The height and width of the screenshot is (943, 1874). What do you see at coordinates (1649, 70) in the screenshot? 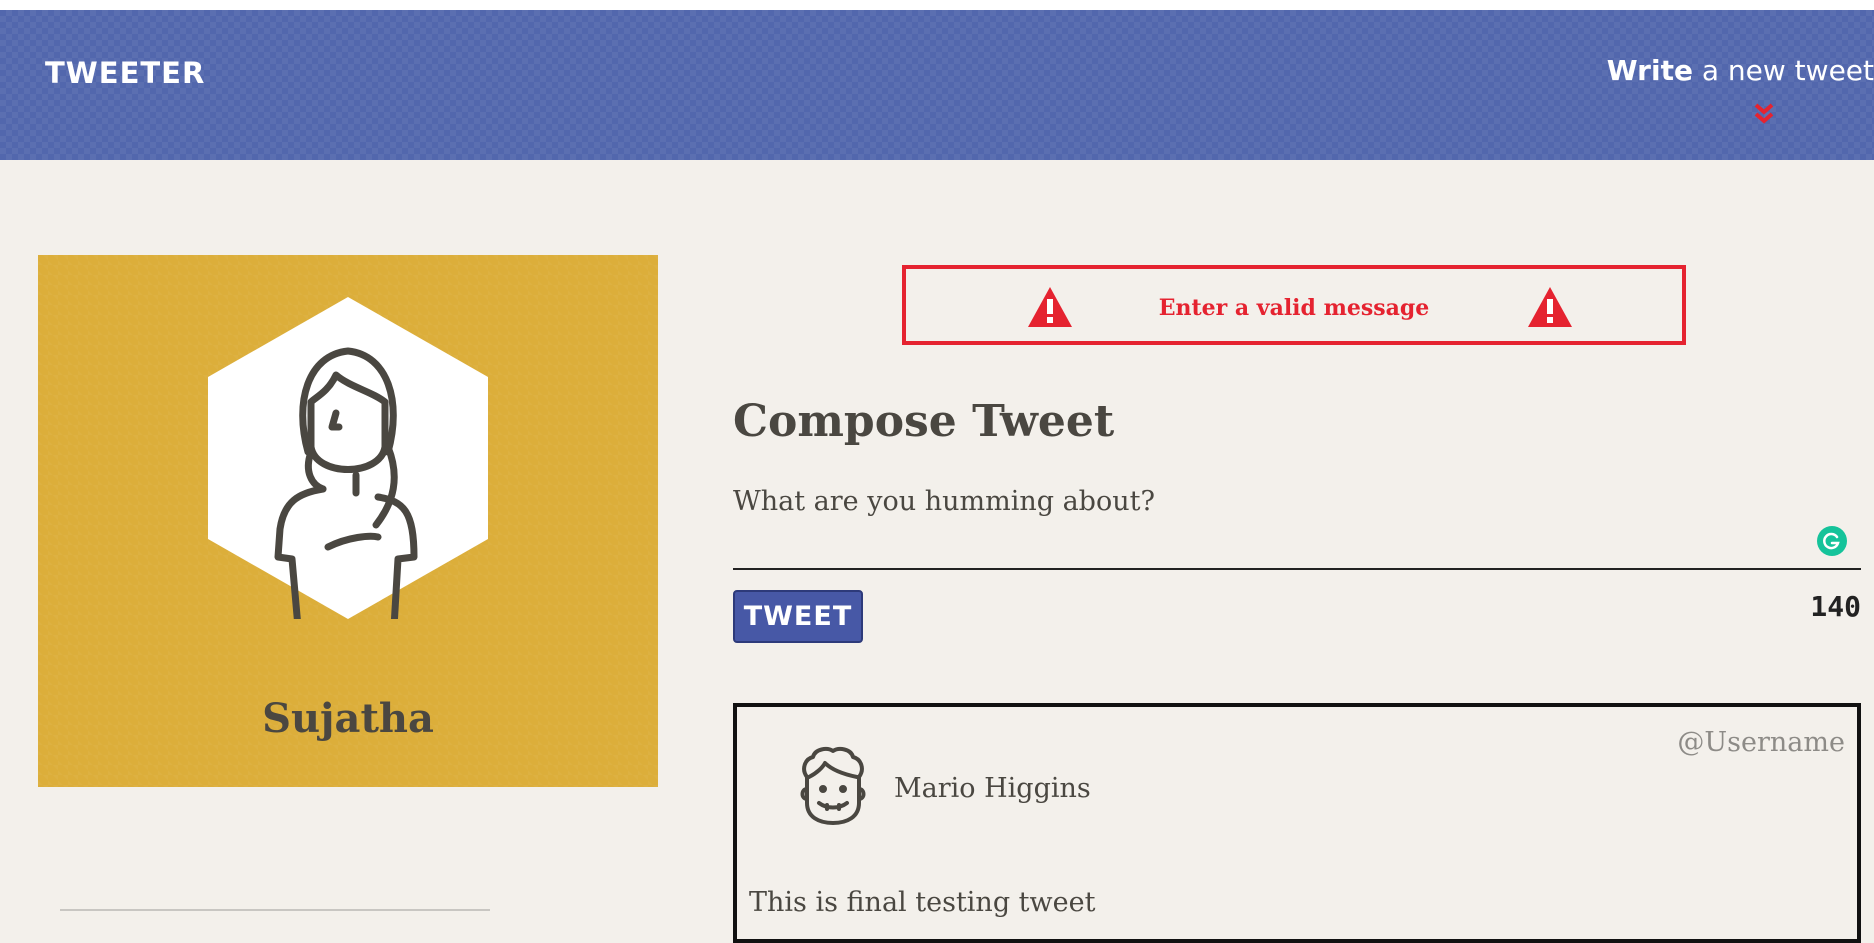
I see `write-link-bold: Write` at bounding box center [1649, 70].